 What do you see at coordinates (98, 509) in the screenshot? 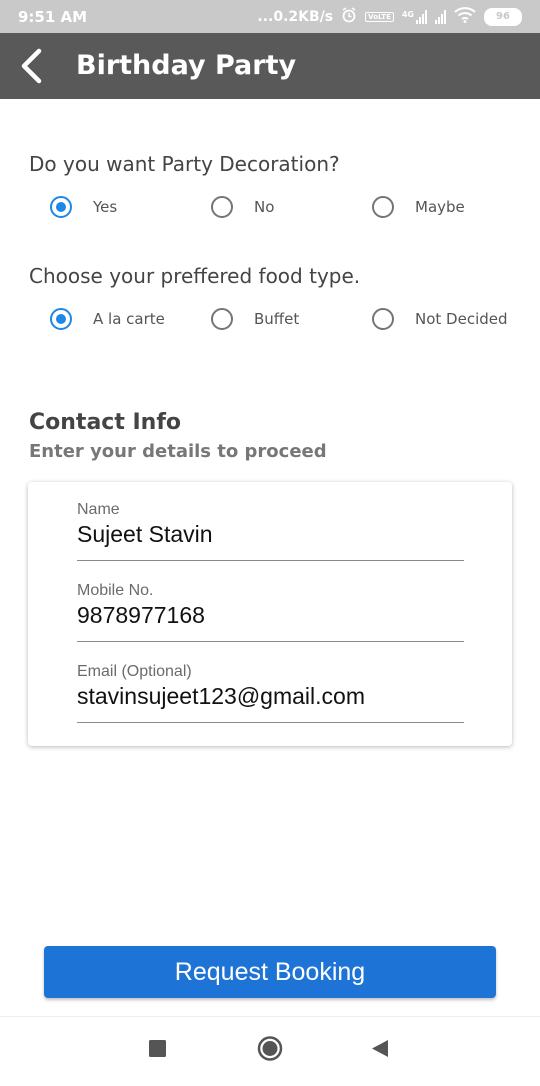
I see `field-label: Name` at bounding box center [98, 509].